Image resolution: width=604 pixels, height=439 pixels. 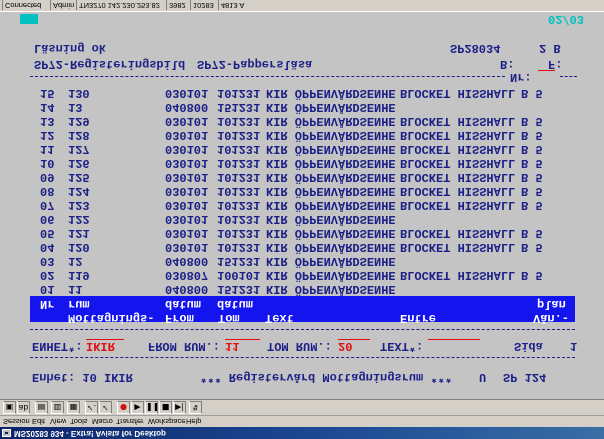 What do you see at coordinates (47, 121) in the screenshot?
I see `row-nr-cell: 13` at bounding box center [47, 121].